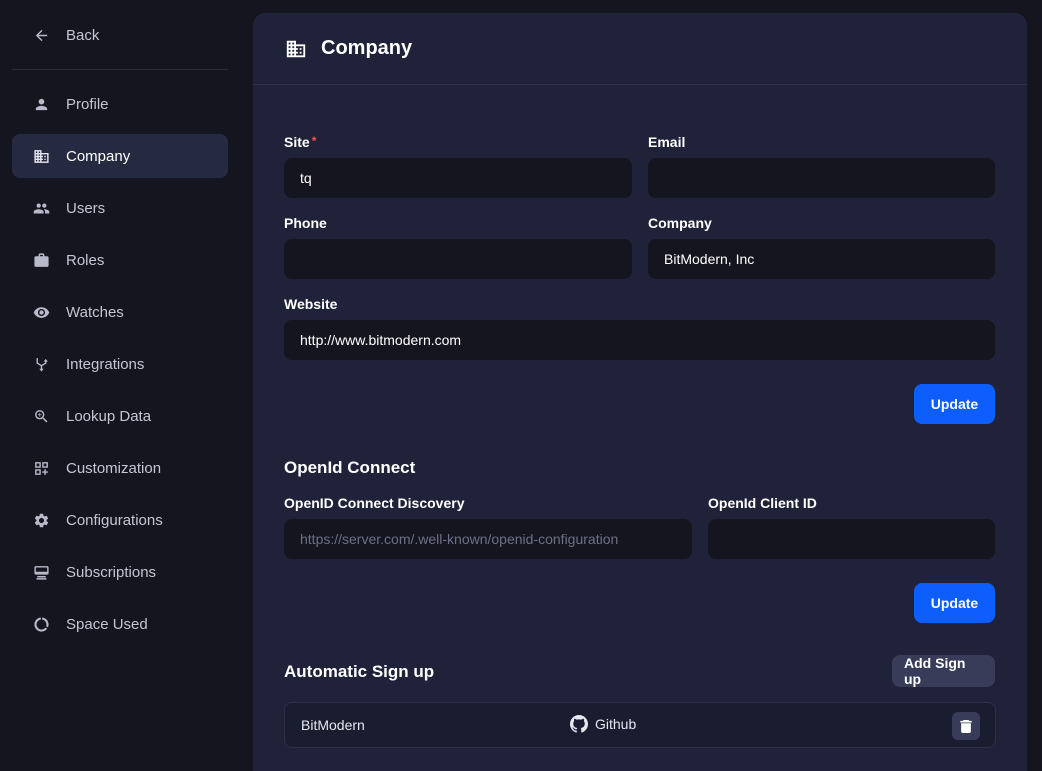 The image size is (1042, 771). What do you see at coordinates (120, 35) in the screenshot?
I see `back-button: Back` at bounding box center [120, 35].